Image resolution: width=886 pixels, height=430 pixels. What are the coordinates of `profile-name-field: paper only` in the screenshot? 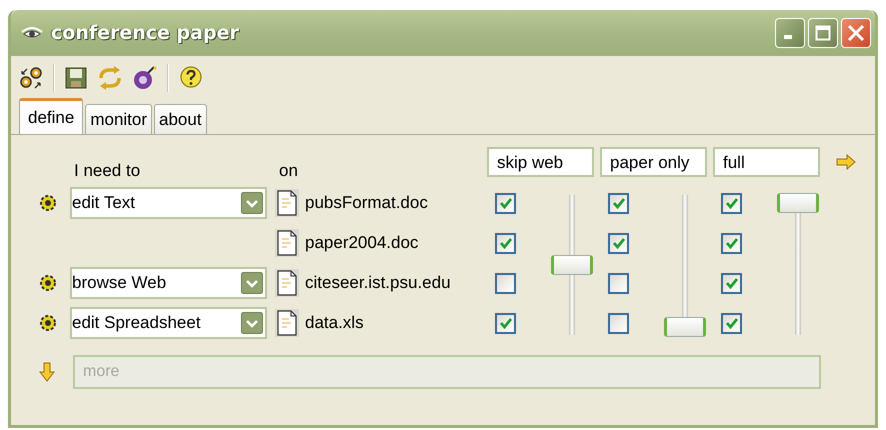 It's located at (653, 162).